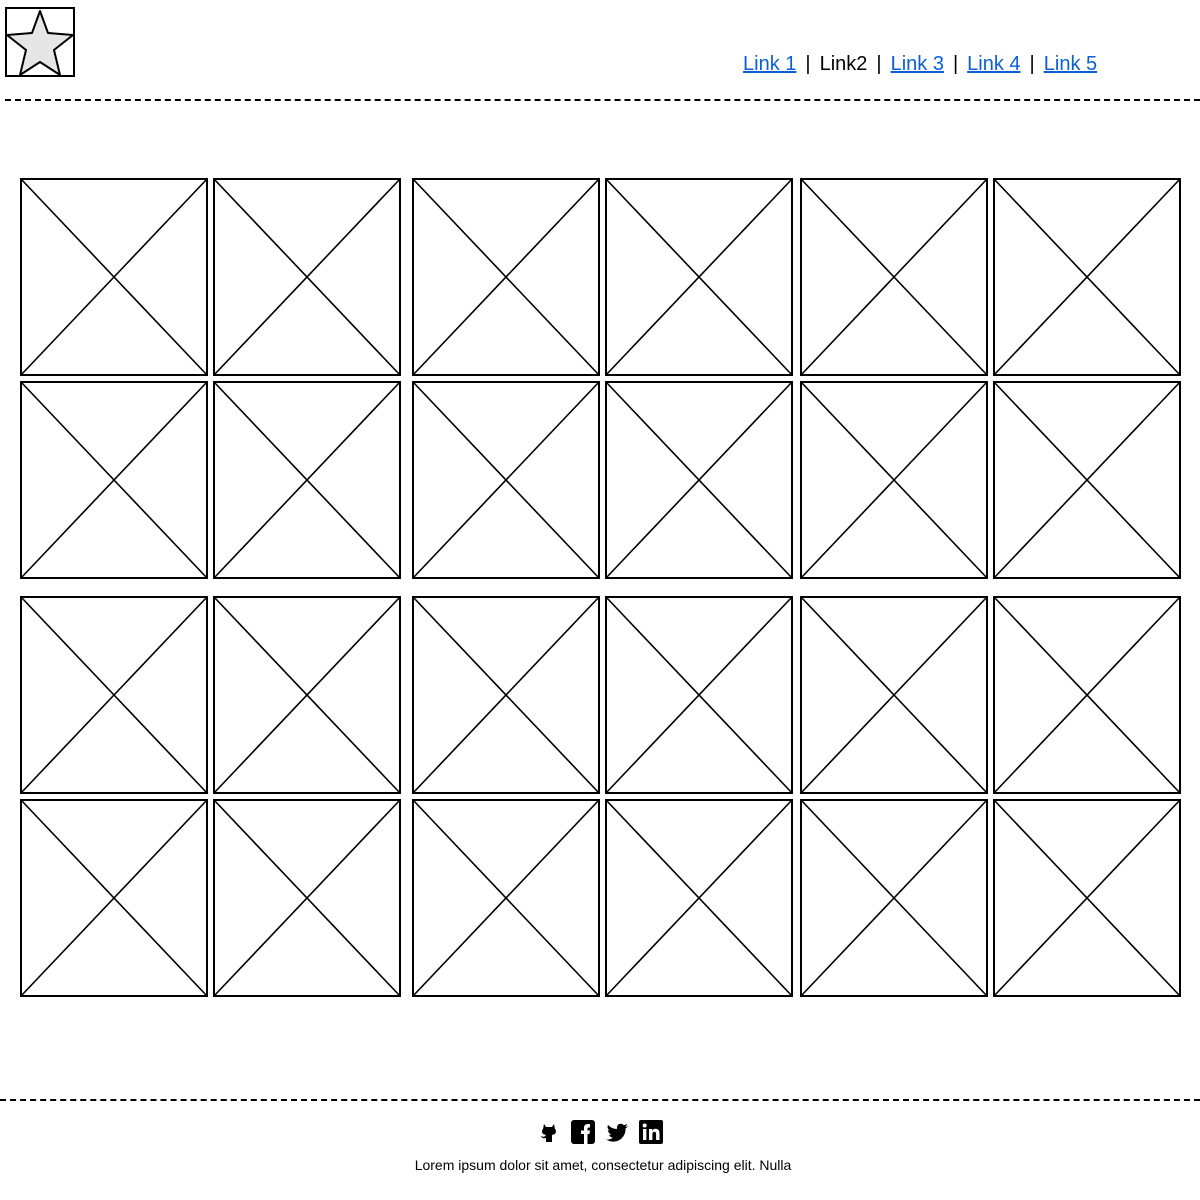  Describe the element at coordinates (549, 1132) in the screenshot. I see `github-icon` at that location.